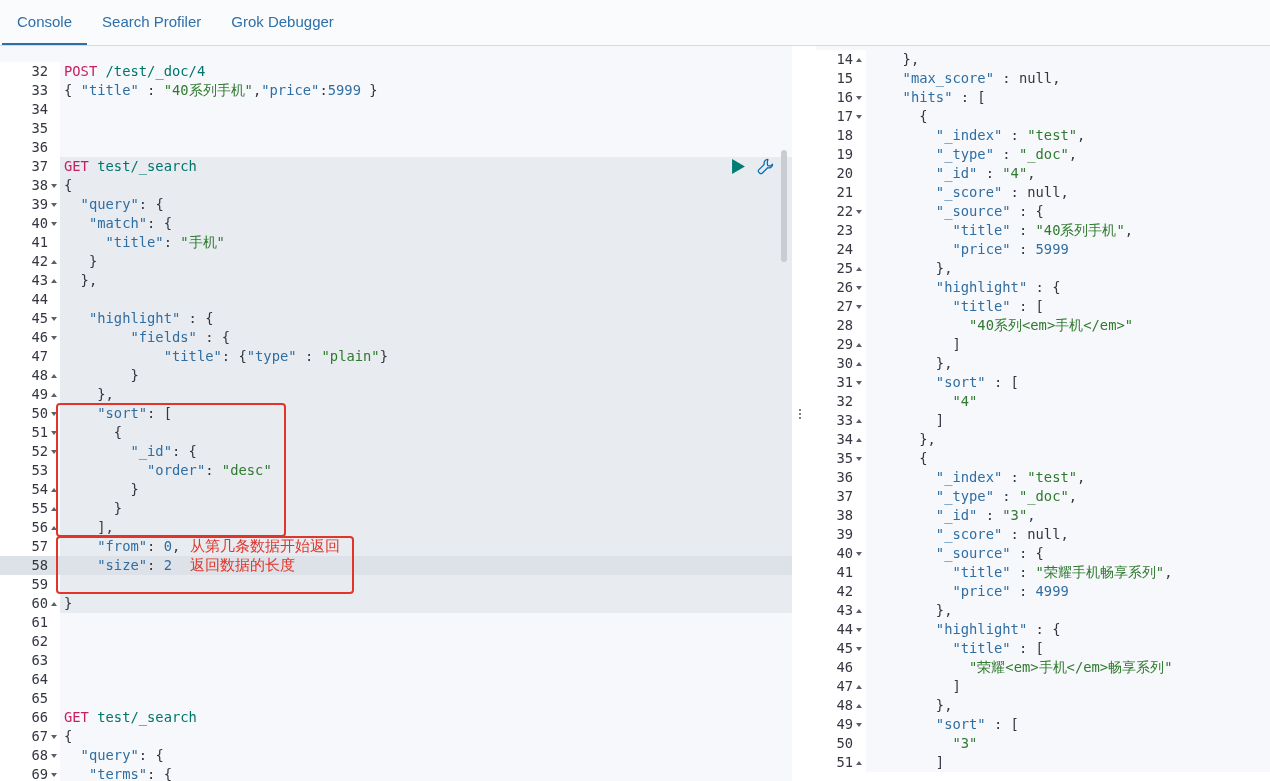 This screenshot has width=1270, height=781. What do you see at coordinates (39, 698) in the screenshot?
I see `line-number: 65` at bounding box center [39, 698].